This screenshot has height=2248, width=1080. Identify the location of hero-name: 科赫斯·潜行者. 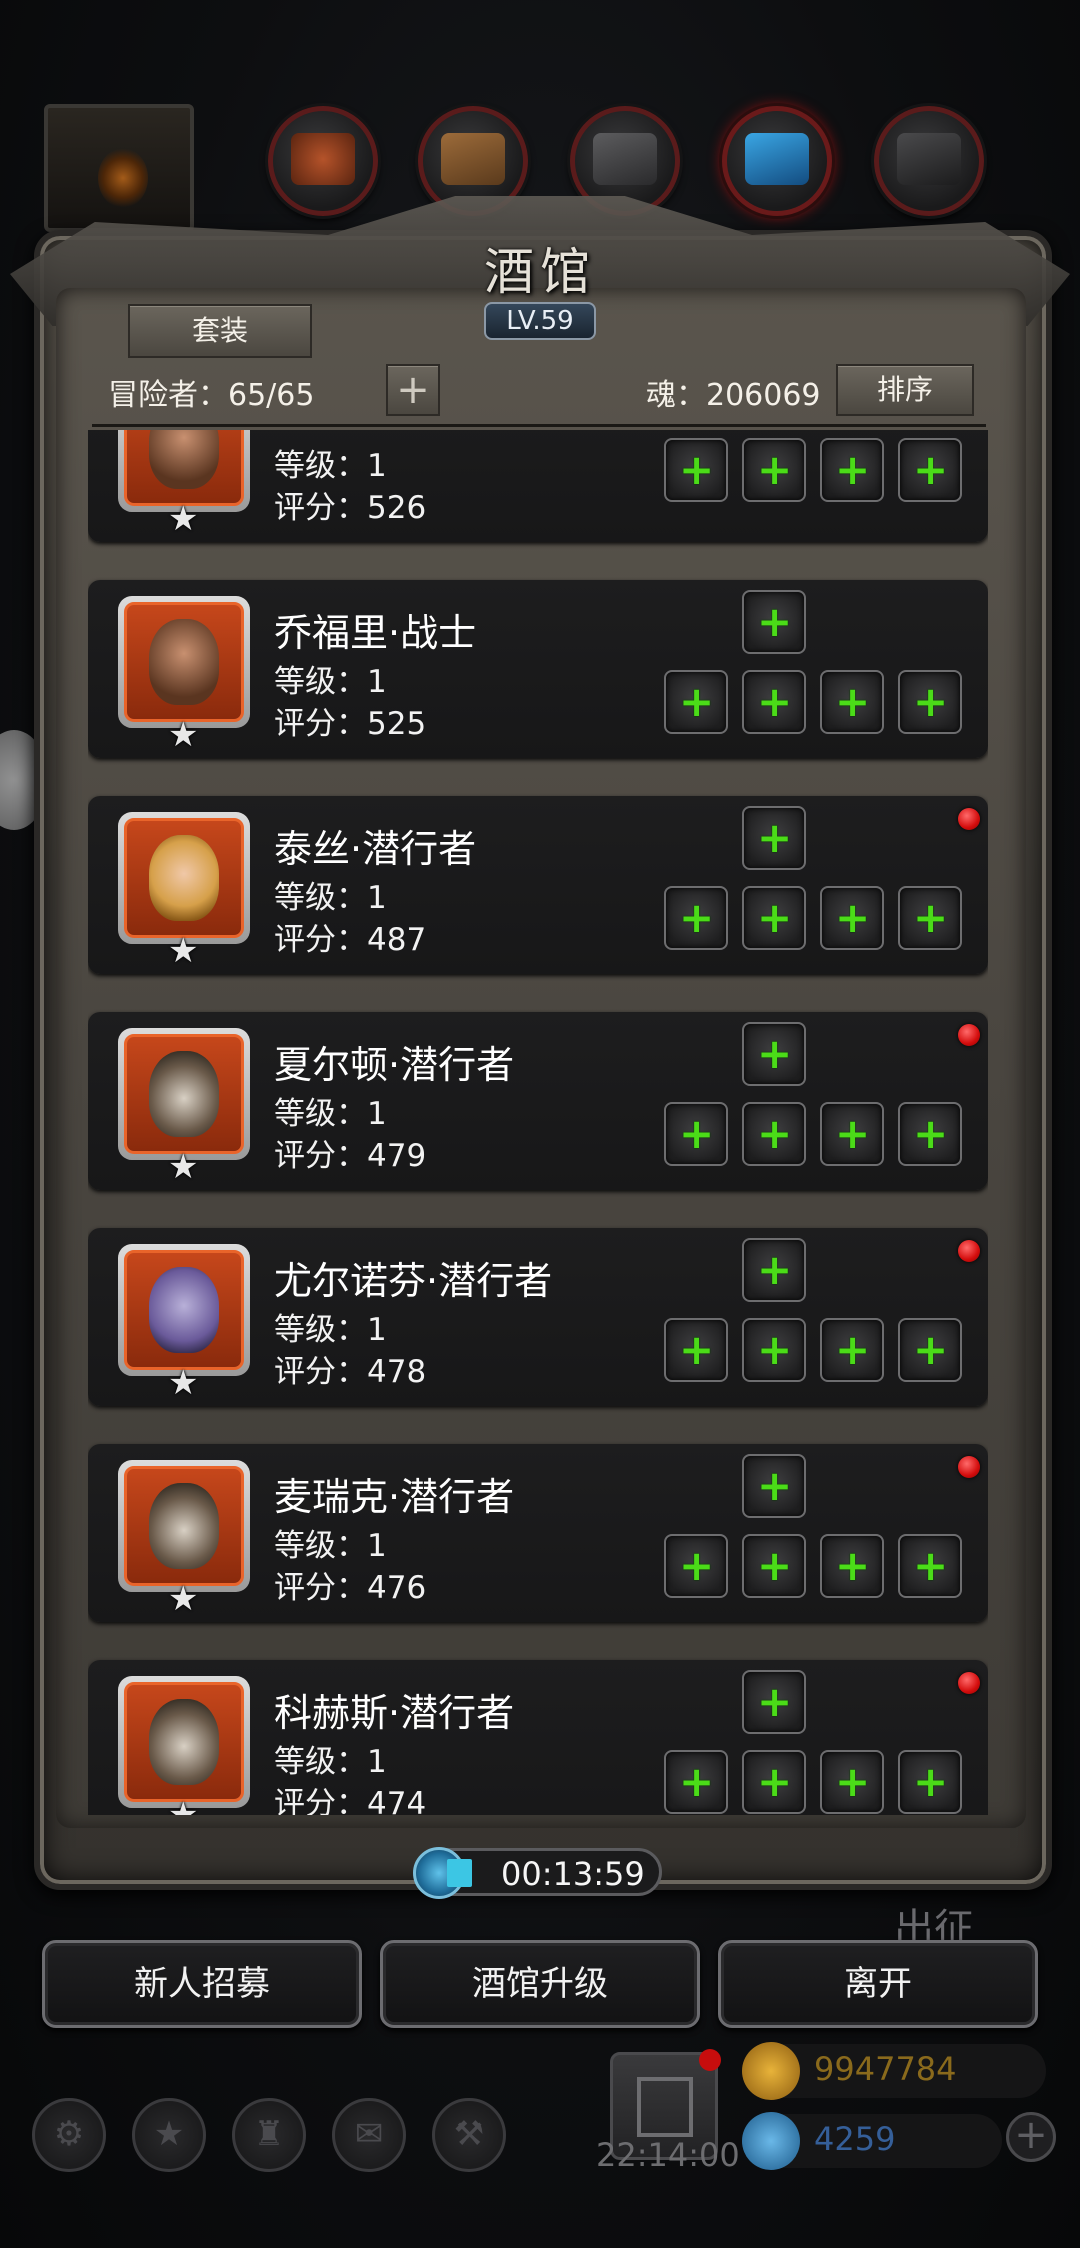
(394, 1713).